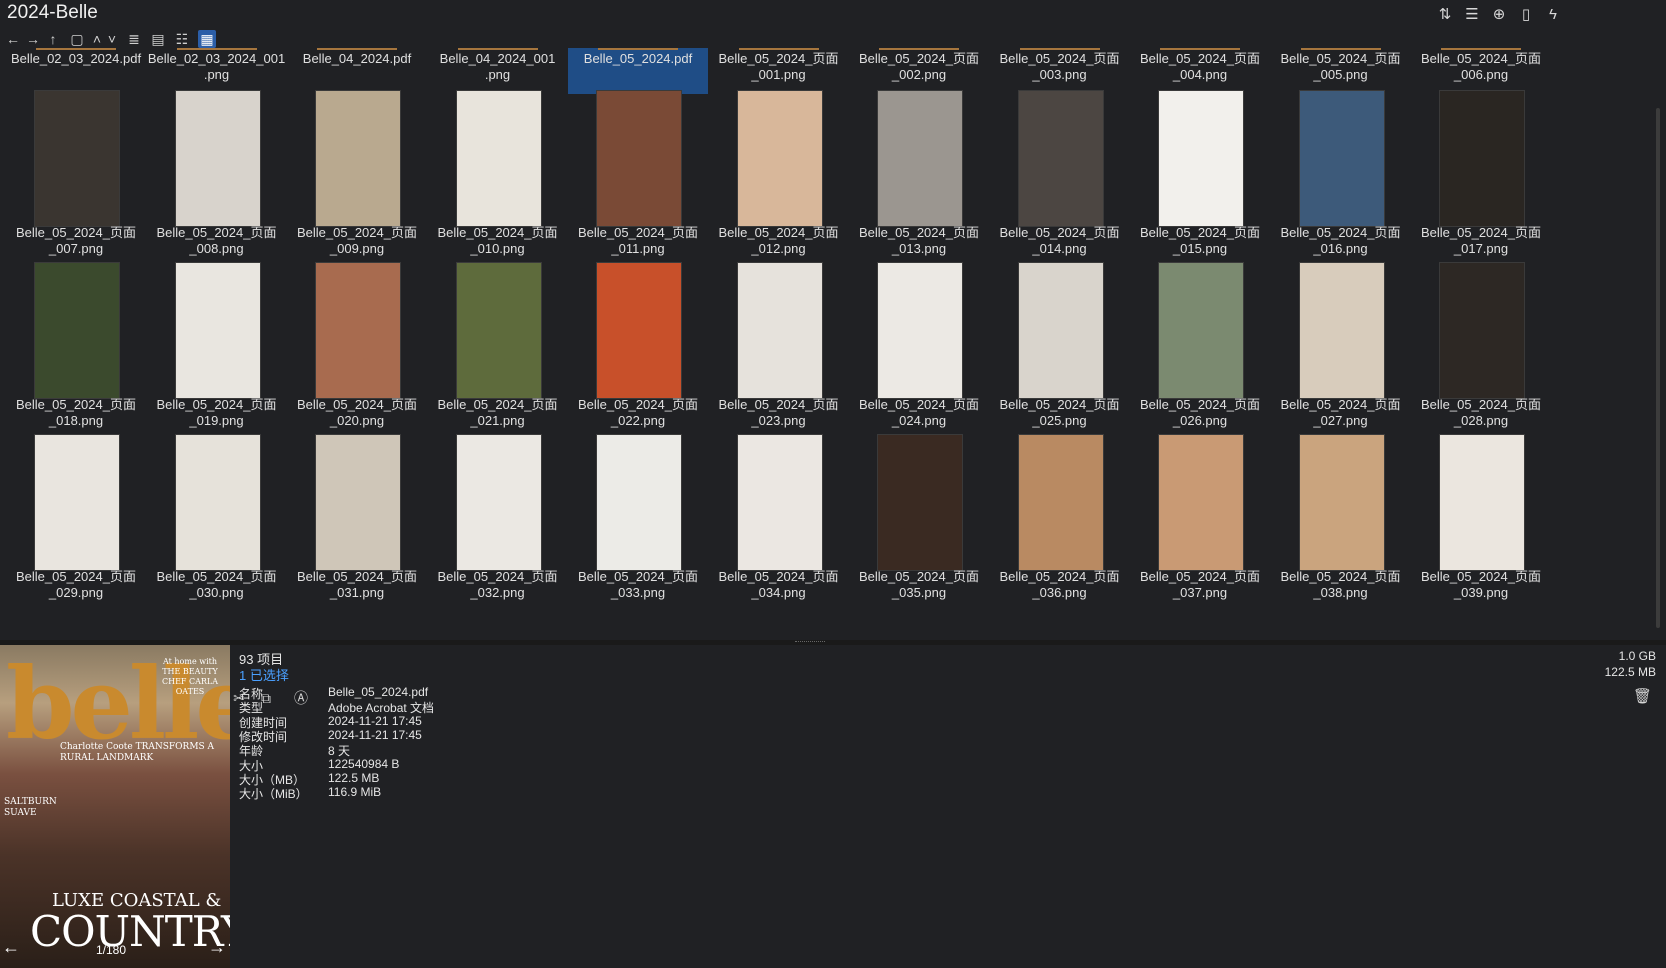 The height and width of the screenshot is (968, 1666). What do you see at coordinates (498, 520) in the screenshot?
I see `file-item: Belle_05_2024_页面 _032.png` at bounding box center [498, 520].